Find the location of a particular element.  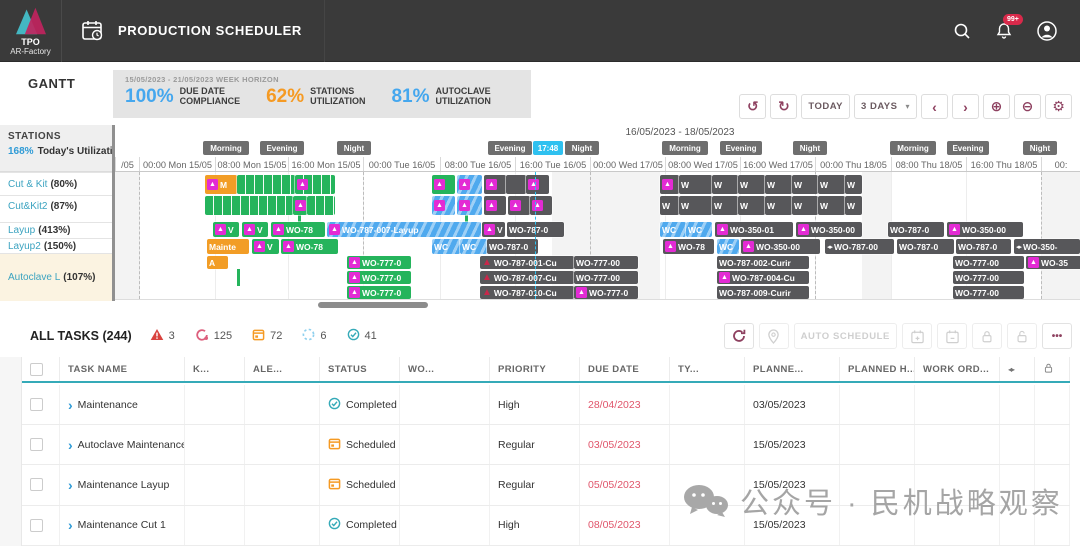

counter-in-progress: 6 is located at coordinates (314, 336).